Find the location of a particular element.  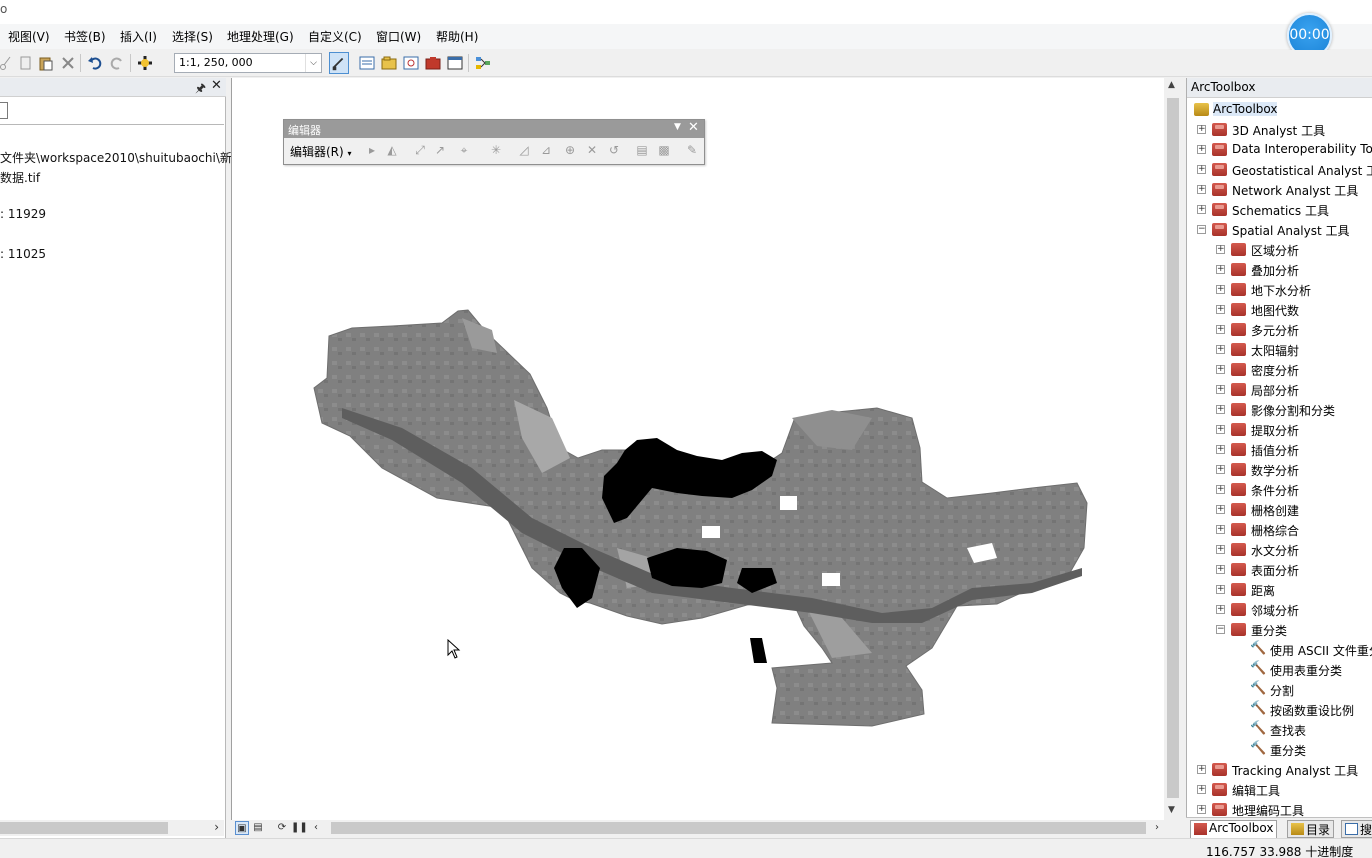

editor-toolbar-titlebar: 编辑器 ▼ ✕ is located at coordinates (494, 129).